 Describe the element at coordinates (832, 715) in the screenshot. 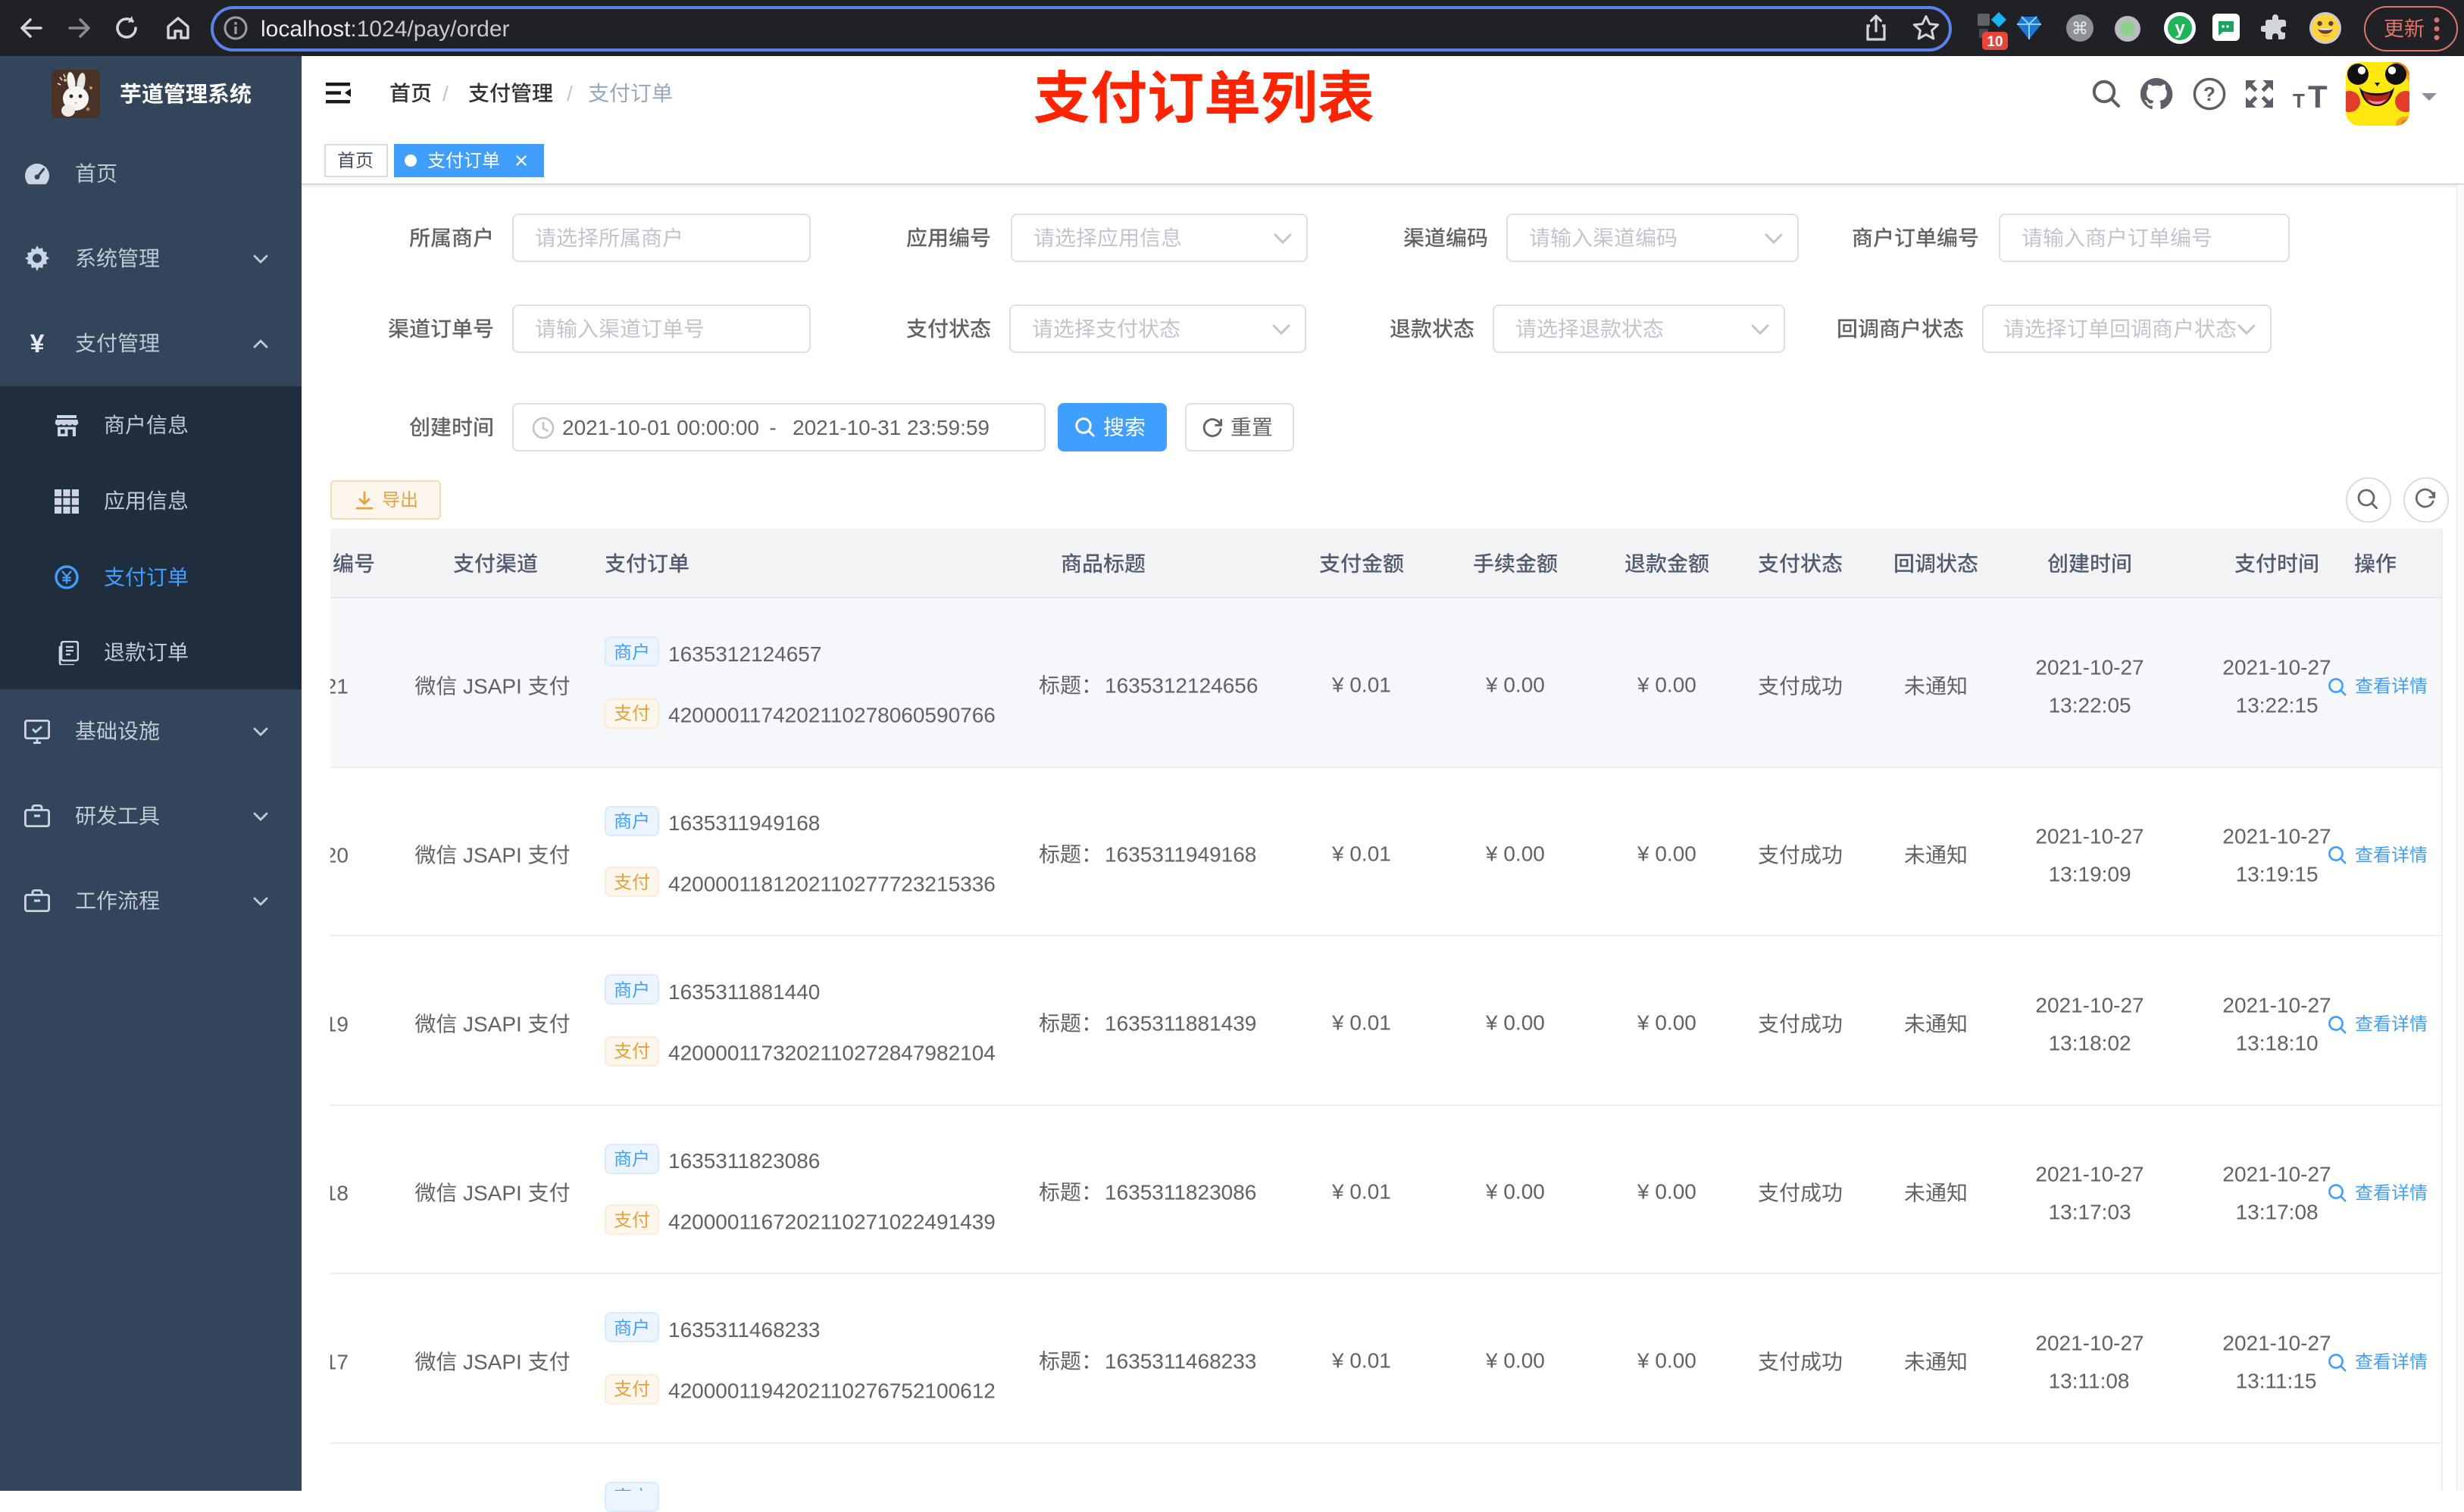

I see `svg-text: 4200001174202110278060590766` at that location.